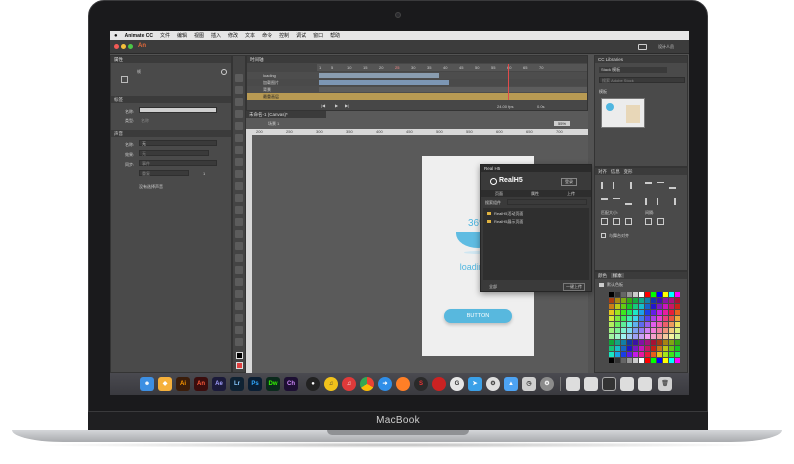 The image size is (794, 464). Describe the element at coordinates (250, 35) in the screenshot. I see `menu-item-text: 文本` at that location.